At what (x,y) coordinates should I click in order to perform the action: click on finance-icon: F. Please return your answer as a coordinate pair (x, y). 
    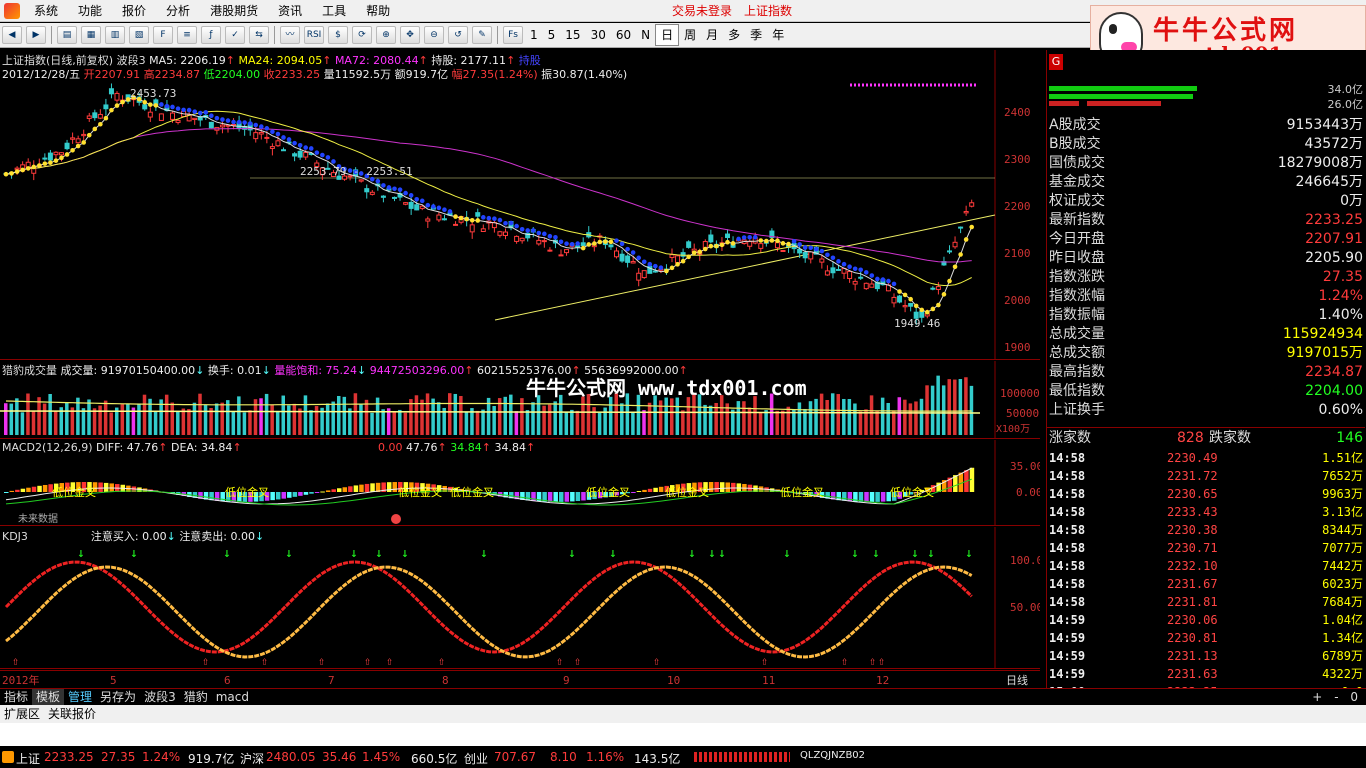
    Looking at the image, I should click on (163, 35).